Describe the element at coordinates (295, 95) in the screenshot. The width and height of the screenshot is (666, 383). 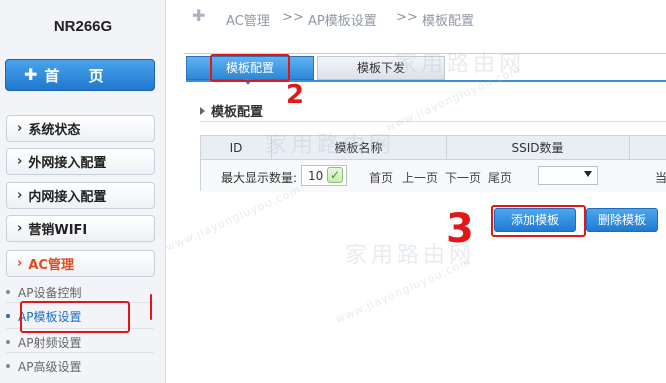
I see `annotation-number: 2` at that location.